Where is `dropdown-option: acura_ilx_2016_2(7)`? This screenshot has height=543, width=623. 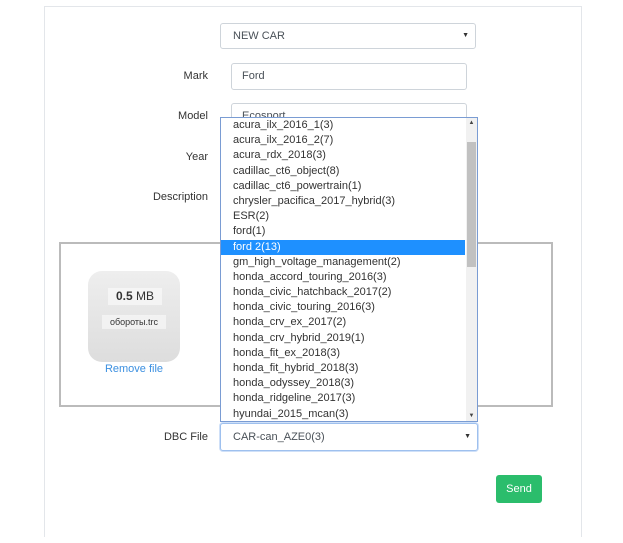
dropdown-option: acura_ilx_2016_2(7) is located at coordinates (343, 140).